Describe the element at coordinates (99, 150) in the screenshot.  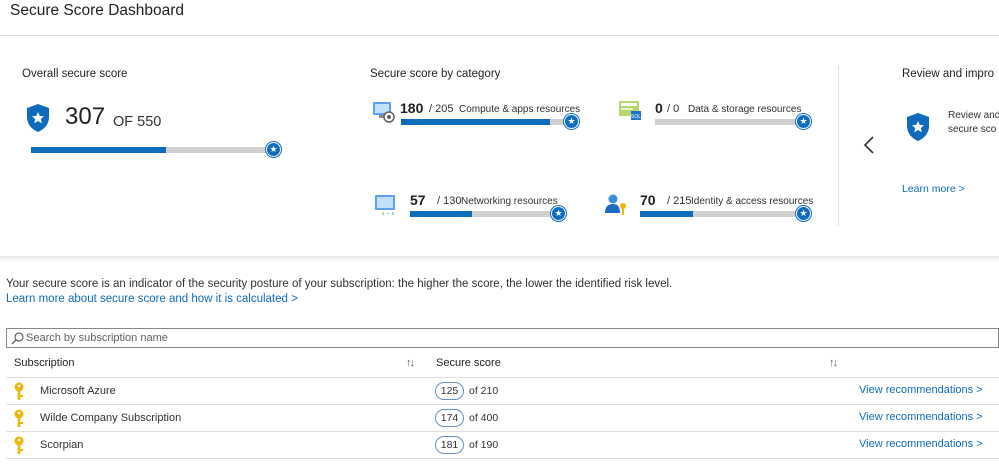
I see `overall-progress-fill` at that location.